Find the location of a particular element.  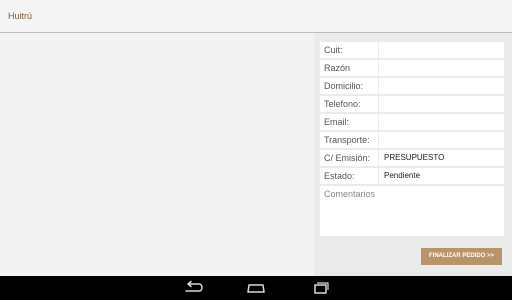

estado-row: Estado: Pendiente is located at coordinates (413, 176).